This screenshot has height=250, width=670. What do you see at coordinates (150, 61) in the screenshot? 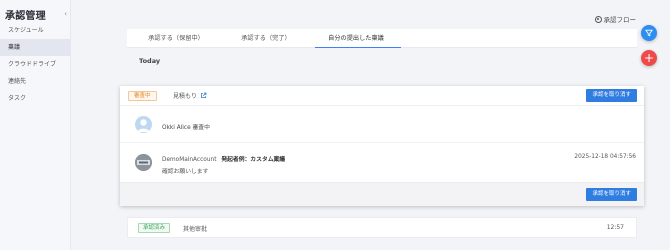
I see `date-group-label: Today` at bounding box center [150, 61].